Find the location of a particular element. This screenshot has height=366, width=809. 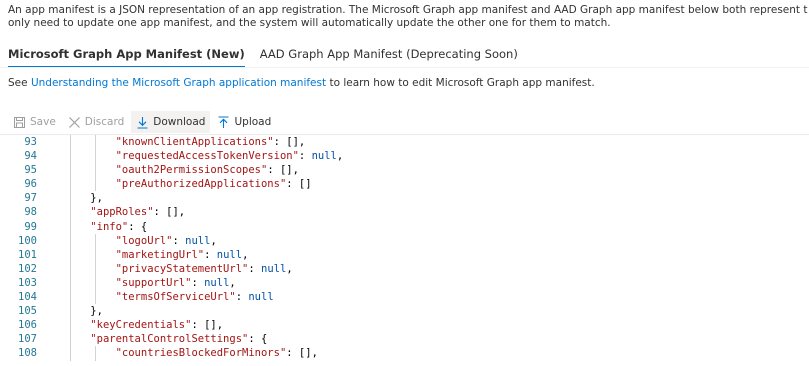

line-number: 94 is located at coordinates (30, 156).